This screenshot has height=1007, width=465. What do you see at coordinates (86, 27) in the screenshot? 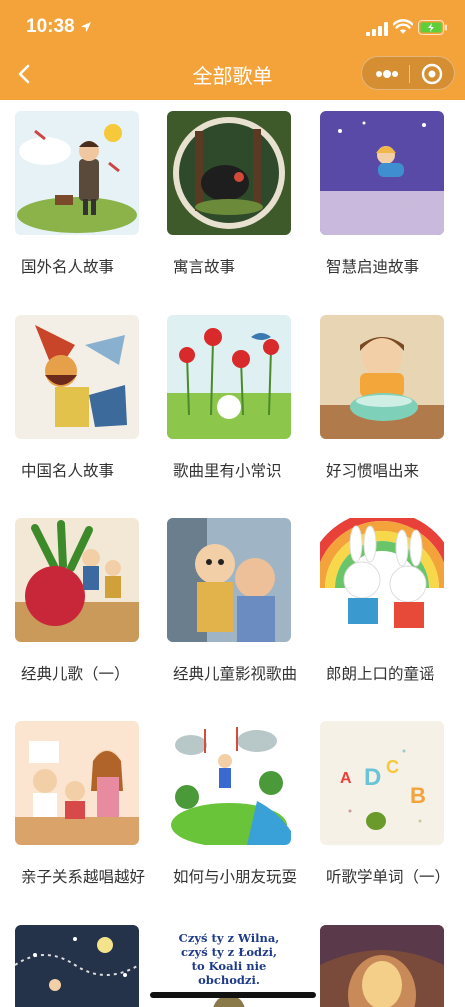
I see `location-arrow-icon` at bounding box center [86, 27].